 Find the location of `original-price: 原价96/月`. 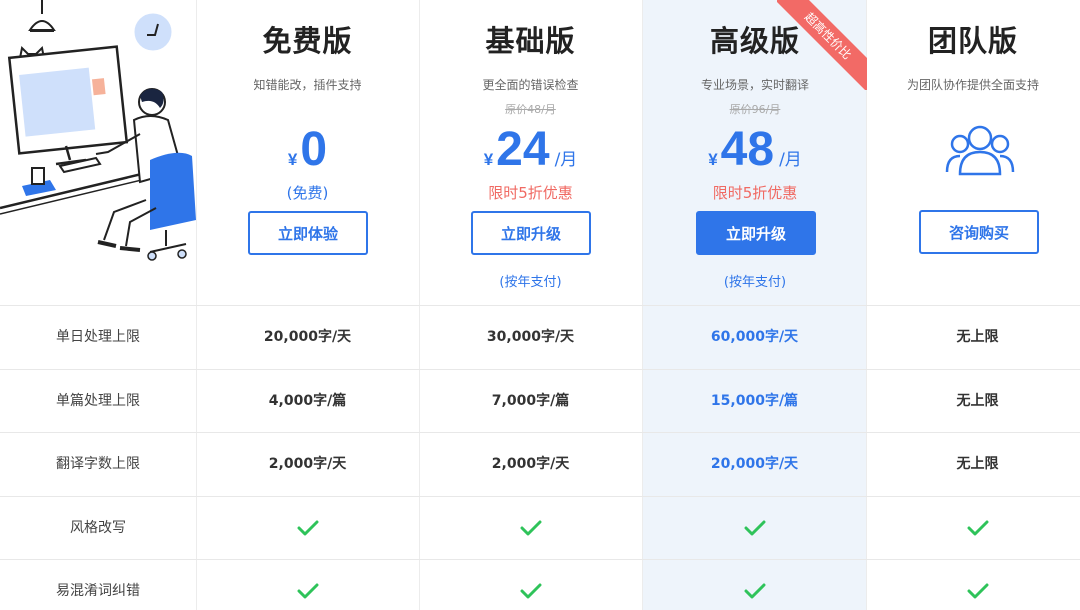

original-price: 原价96/月 is located at coordinates (755, 109).